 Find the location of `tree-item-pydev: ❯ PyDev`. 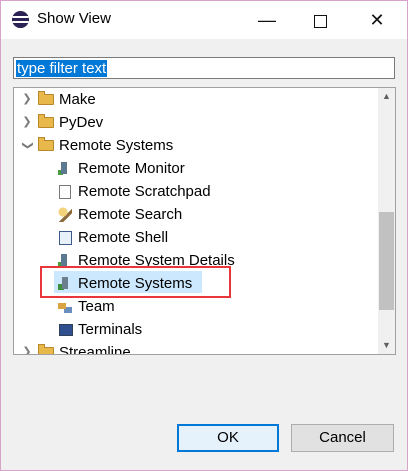

tree-item-pydev: ❯ PyDev is located at coordinates (194, 122).